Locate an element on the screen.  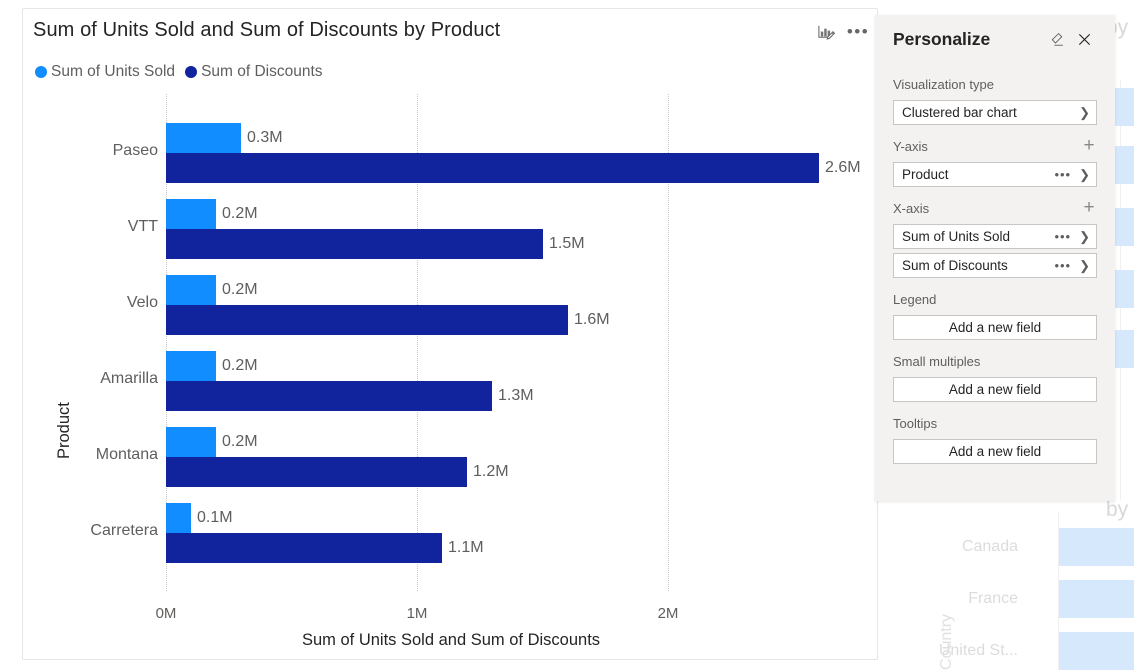
bar-data-label: 1.3M is located at coordinates (516, 395).